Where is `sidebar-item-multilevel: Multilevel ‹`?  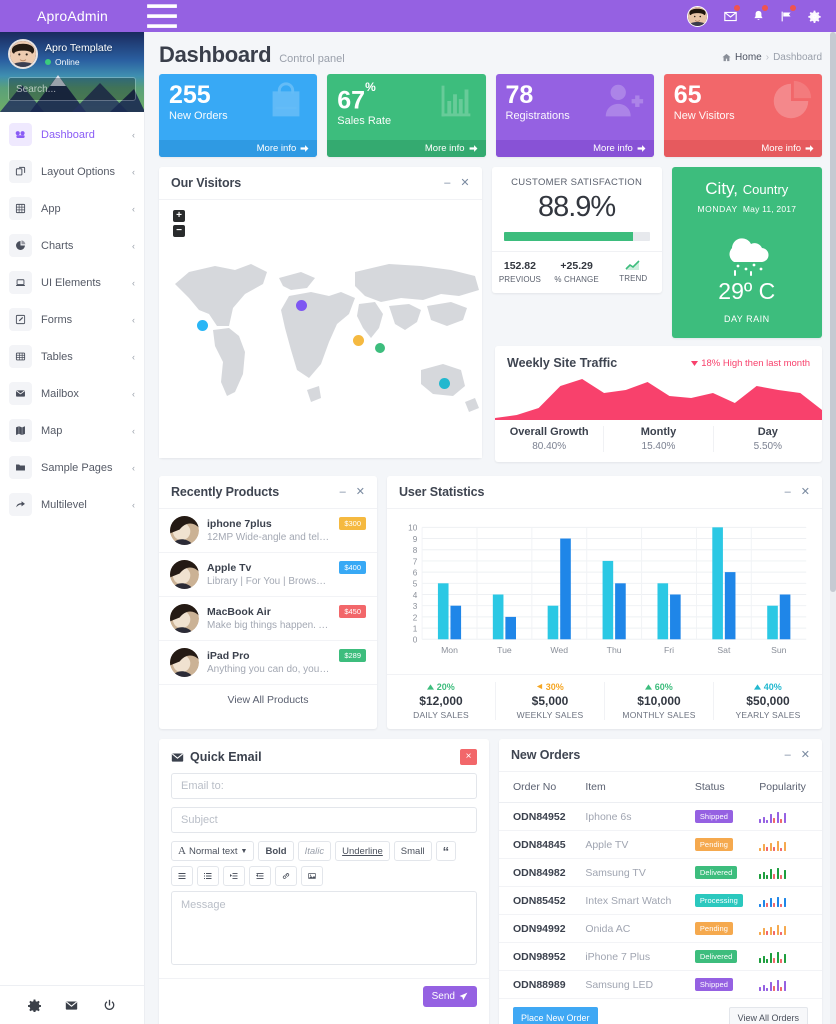
sidebar-item-multilevel: Multilevel ‹ is located at coordinates (72, 504).